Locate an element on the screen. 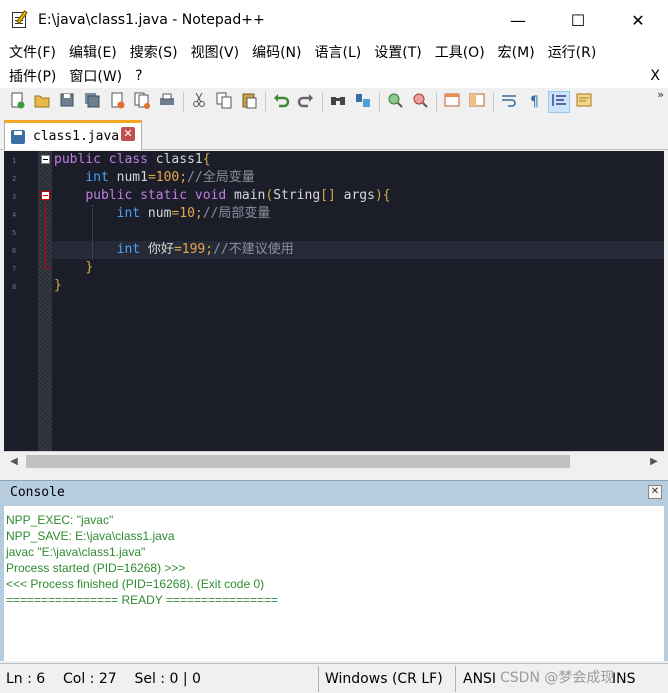 This screenshot has width=668, height=693. open-file-button is located at coordinates (42, 102).